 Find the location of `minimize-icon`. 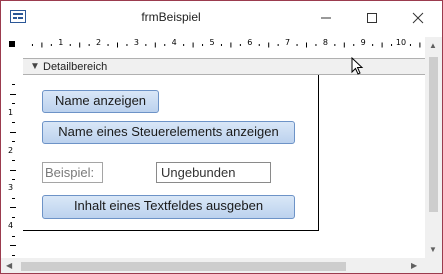

minimize-icon is located at coordinates (326, 18).